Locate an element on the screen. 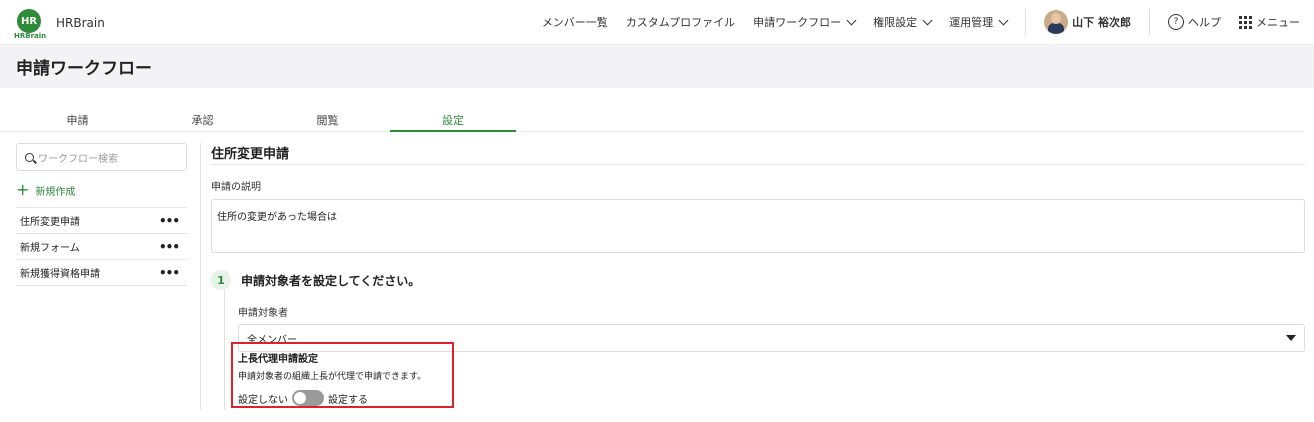 The image size is (1314, 422). list-item-label: 住所変更申請 is located at coordinates (50, 222).